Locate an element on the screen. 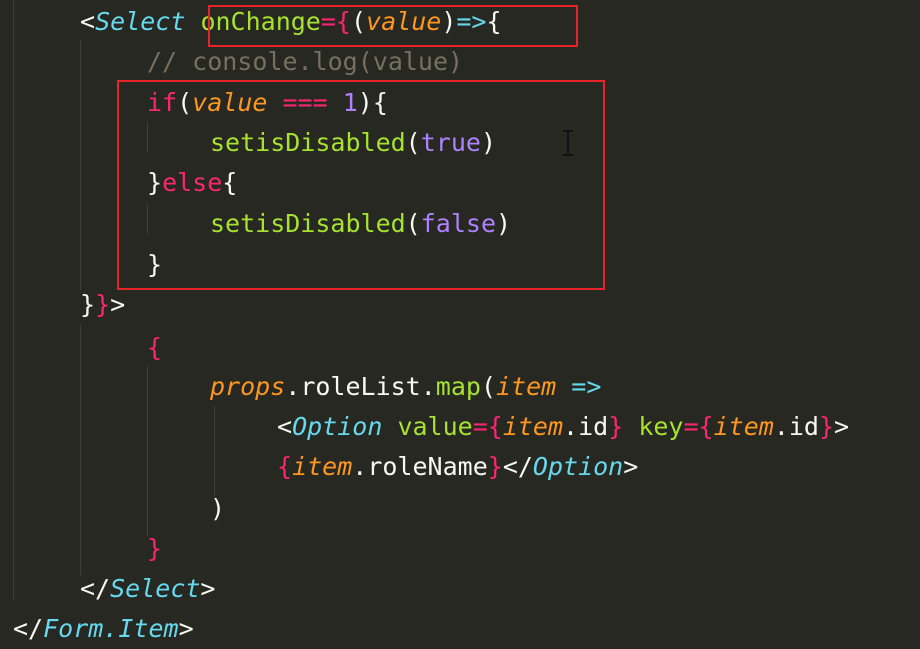 The image size is (920, 649). code-line: <Select onChange={(value)=>{ is located at coordinates (251, 22).